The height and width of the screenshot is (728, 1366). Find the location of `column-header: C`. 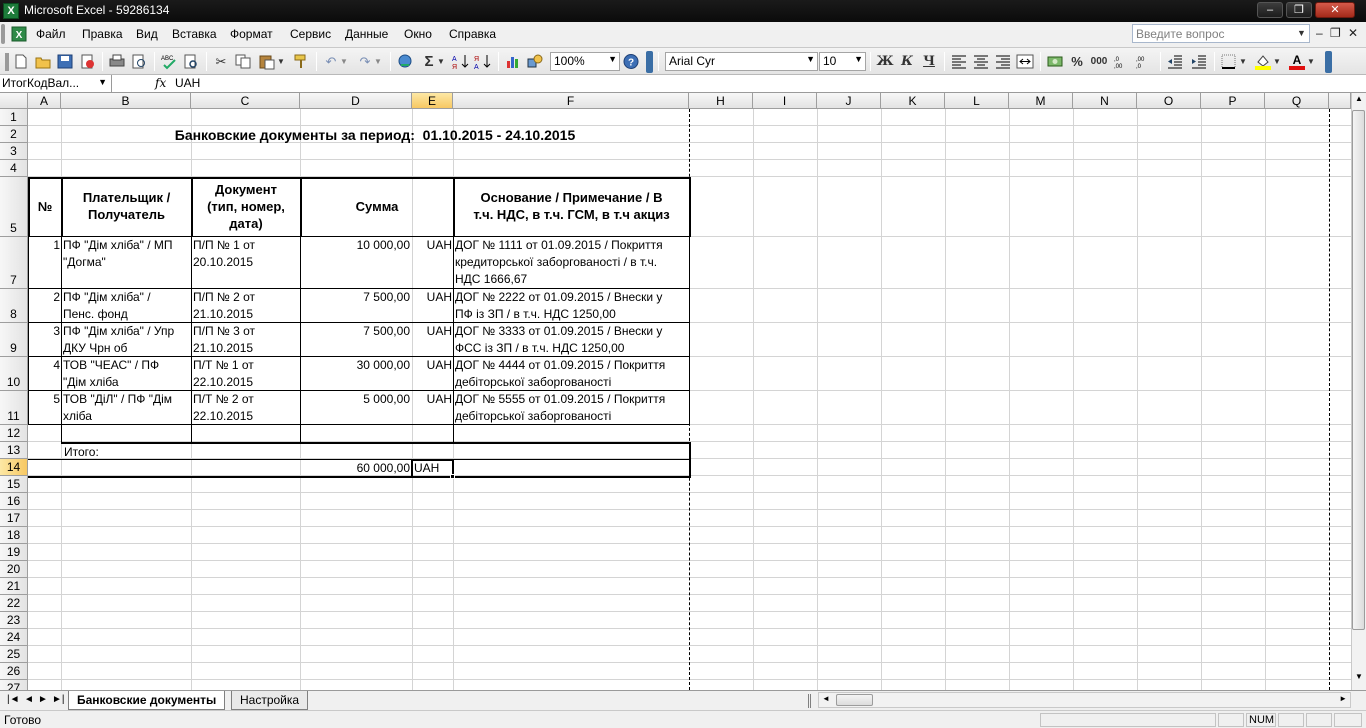

column-header: C is located at coordinates (245, 101).